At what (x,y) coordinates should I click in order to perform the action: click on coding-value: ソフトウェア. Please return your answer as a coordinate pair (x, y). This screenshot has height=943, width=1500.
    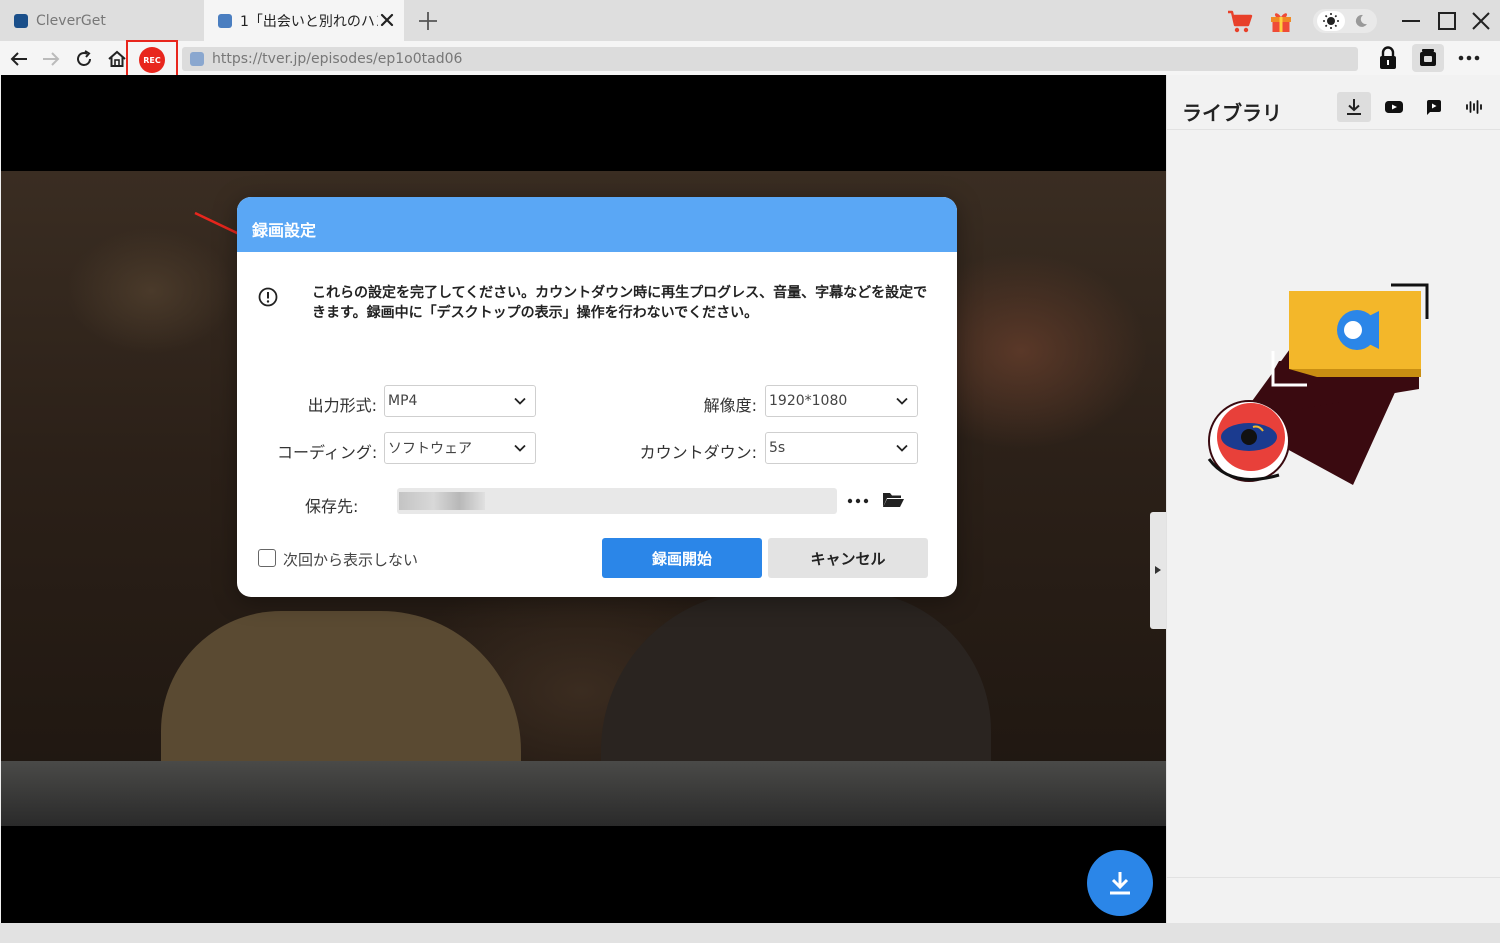
    Looking at the image, I should click on (430, 449).